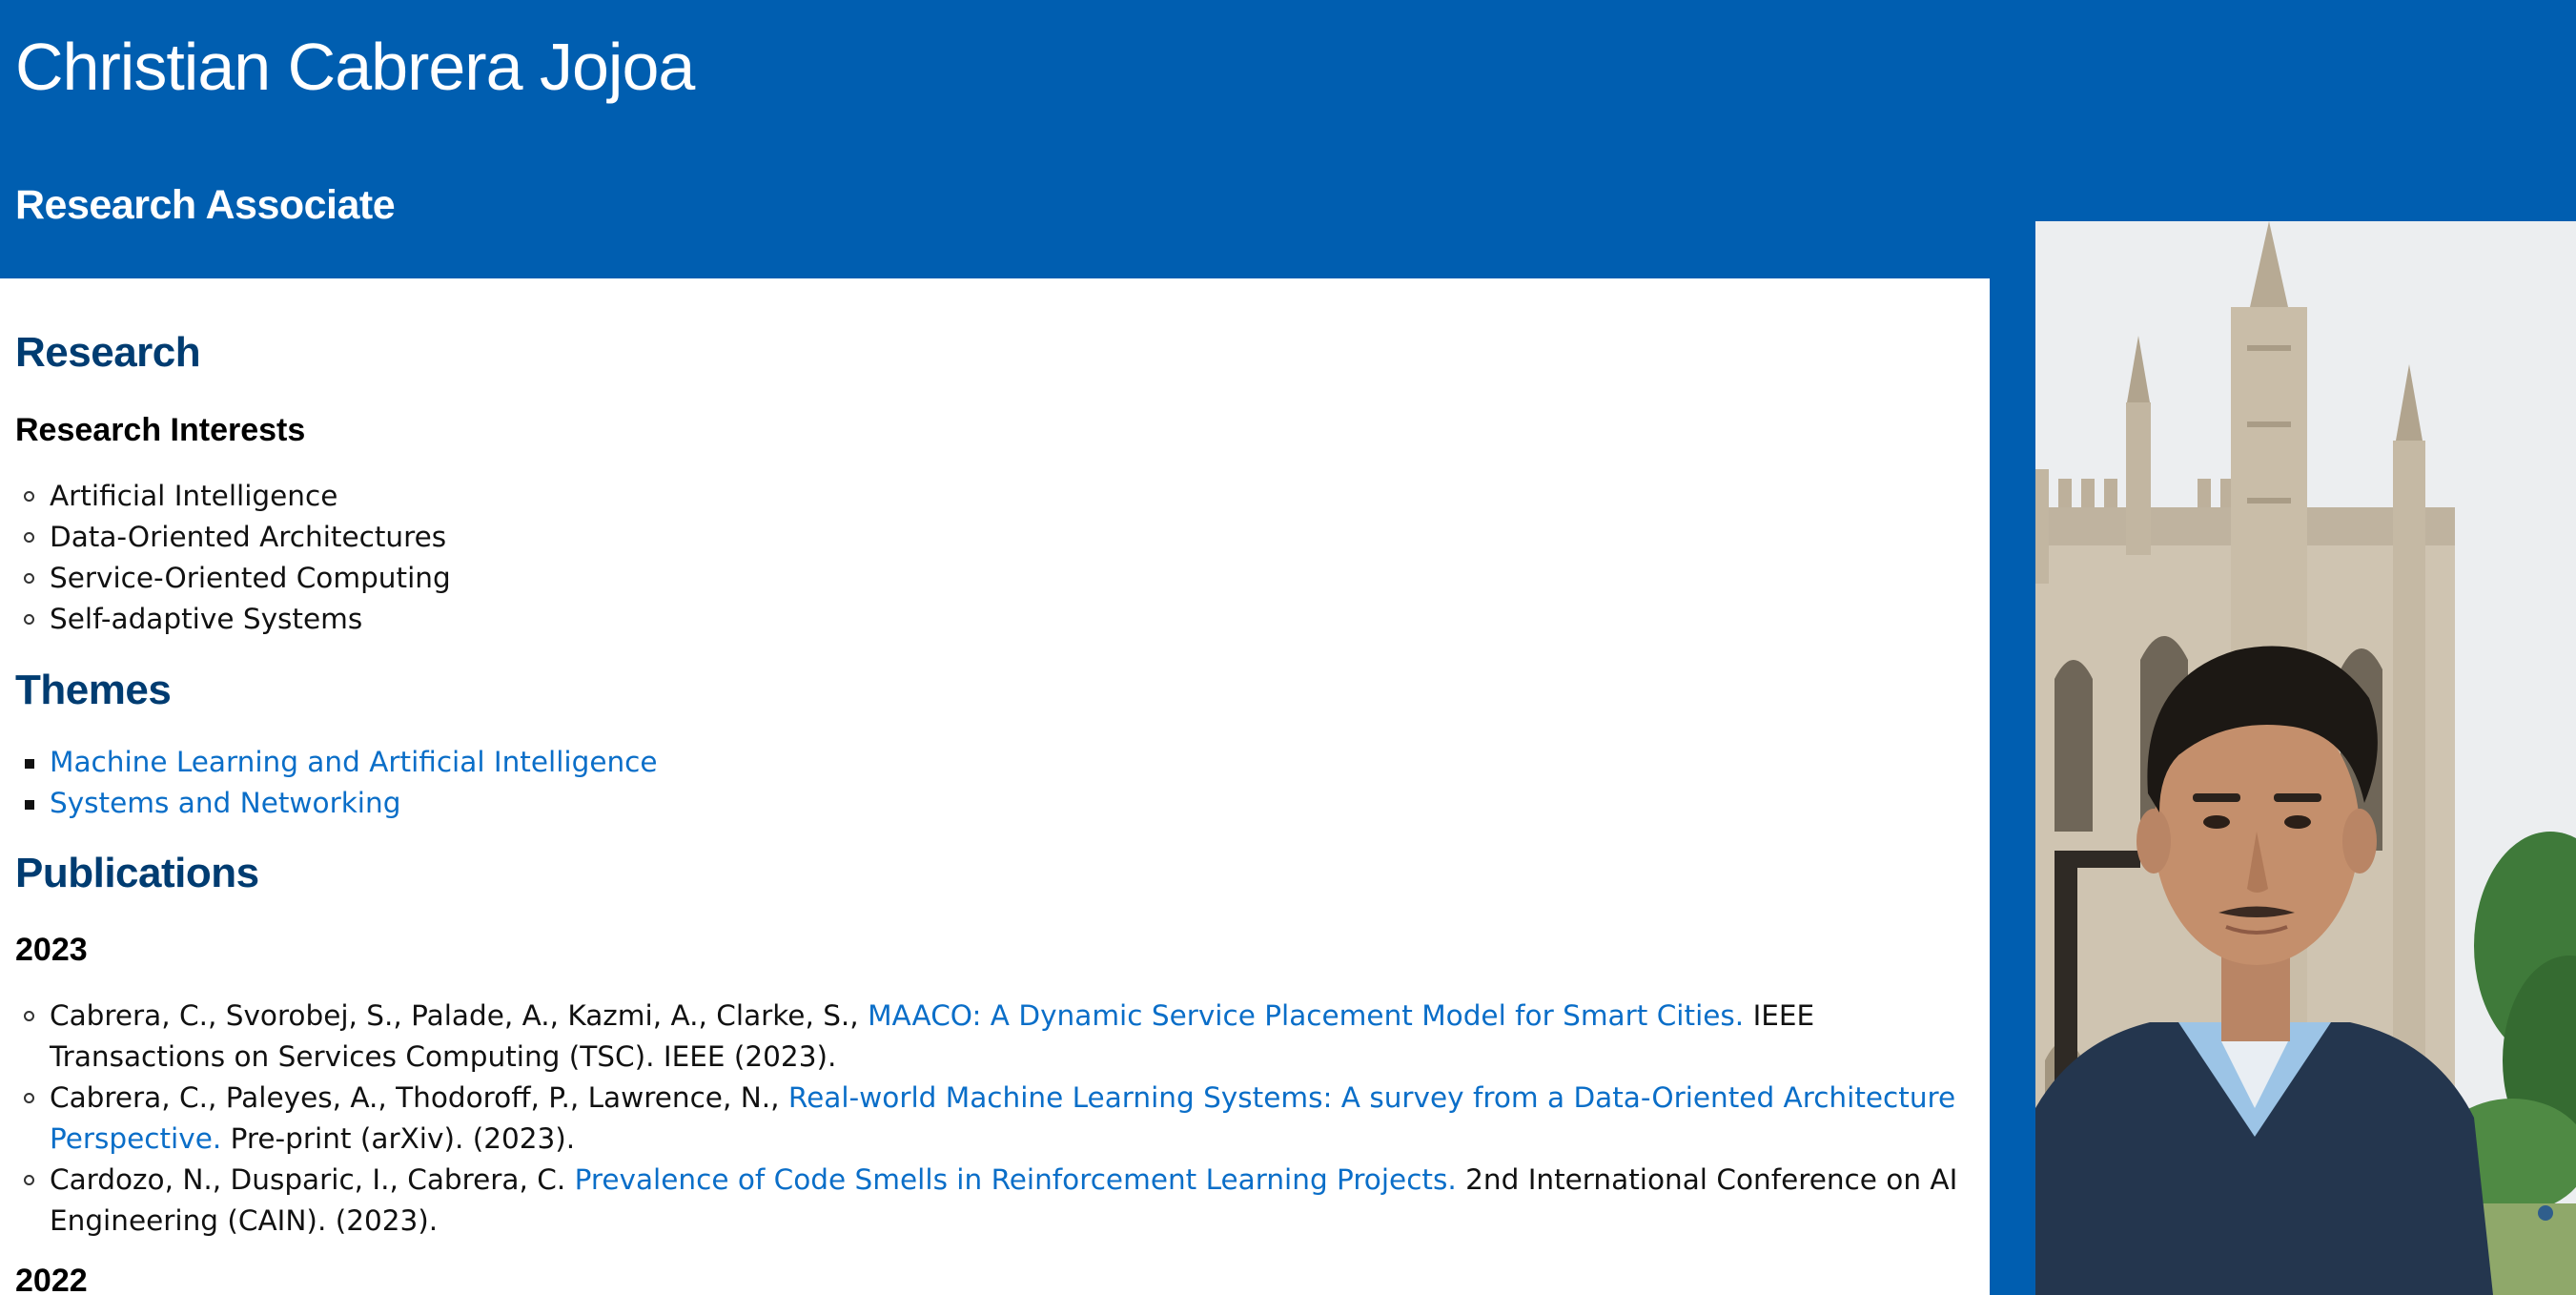 The image size is (2576, 1295). Describe the element at coordinates (225, 496) in the screenshot. I see `list-item: Artificial Intelligence` at that location.